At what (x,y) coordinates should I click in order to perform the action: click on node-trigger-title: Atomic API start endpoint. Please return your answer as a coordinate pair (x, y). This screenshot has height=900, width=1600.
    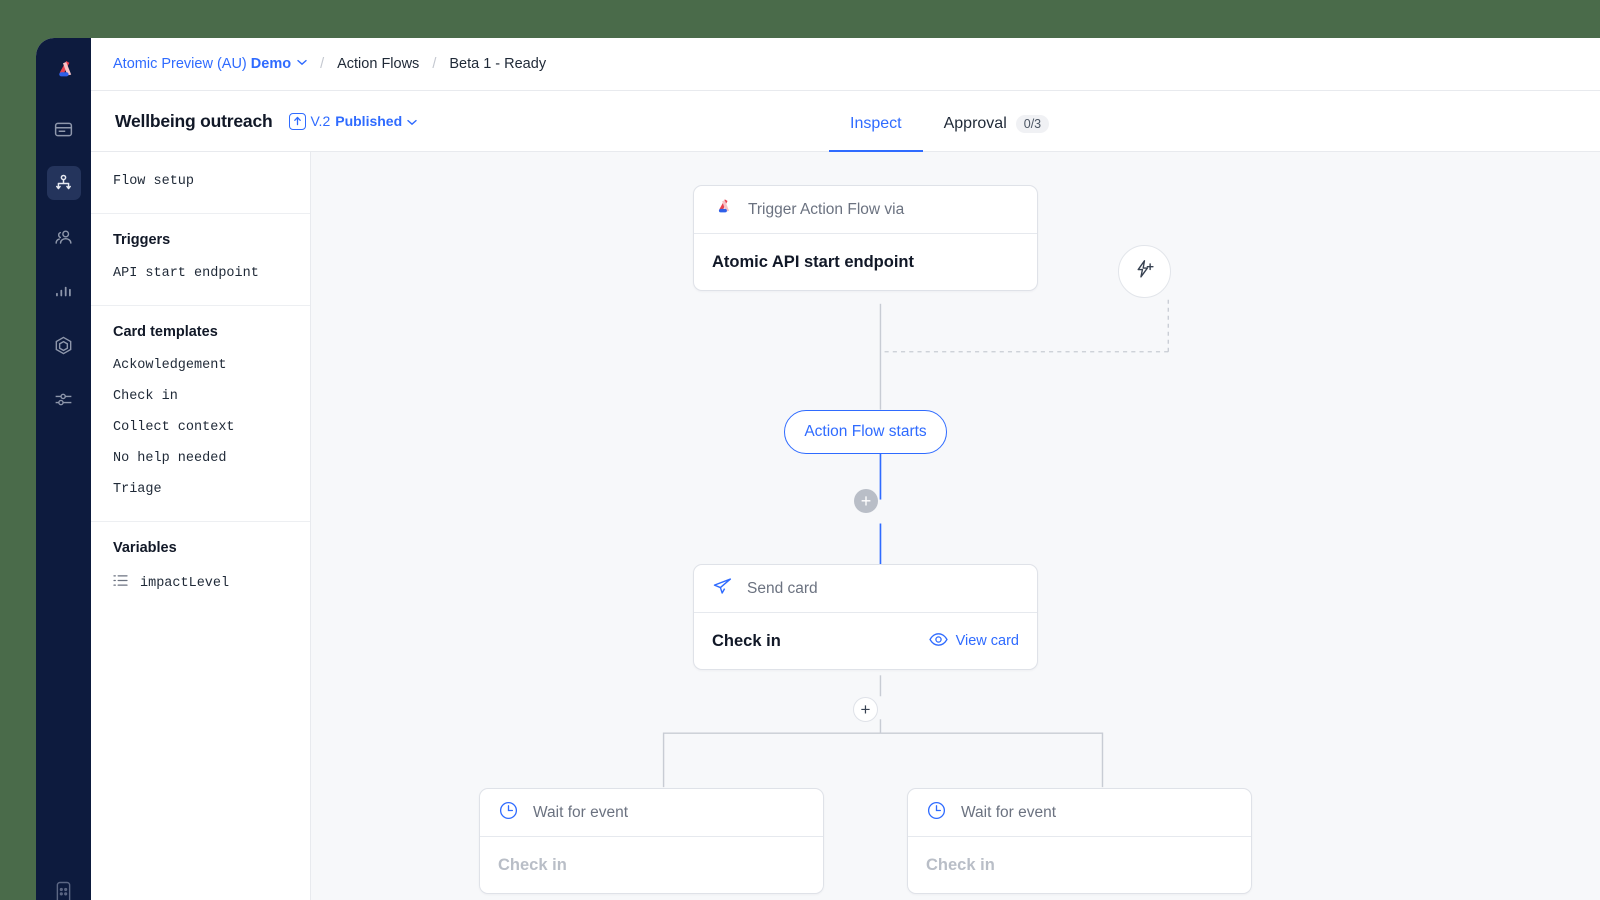
    Looking at the image, I should click on (813, 261).